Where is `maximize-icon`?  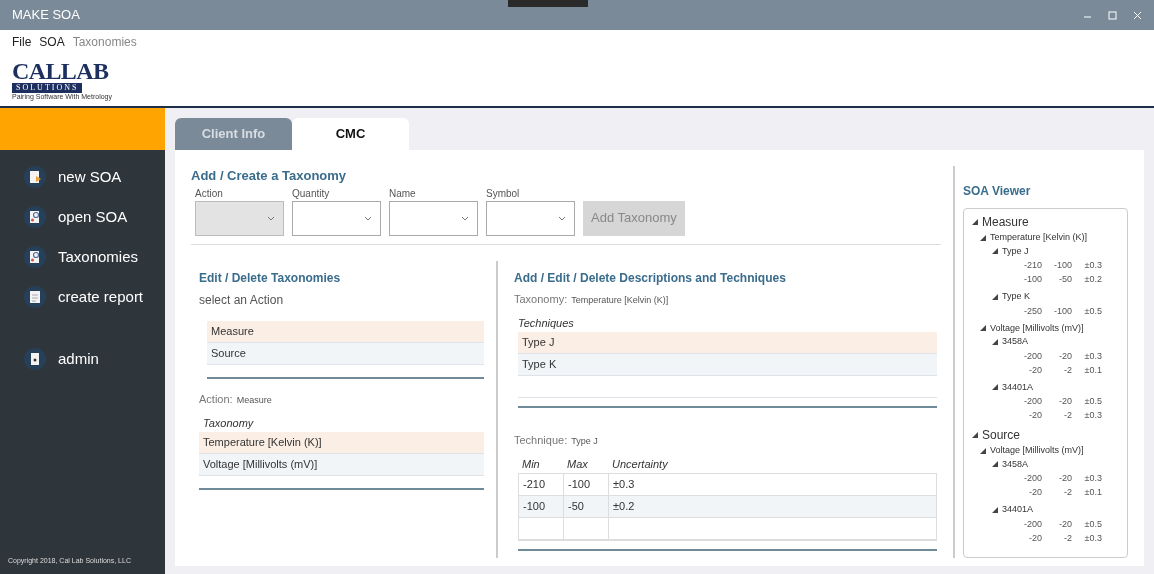
maximize-icon is located at coordinates (1112, 15).